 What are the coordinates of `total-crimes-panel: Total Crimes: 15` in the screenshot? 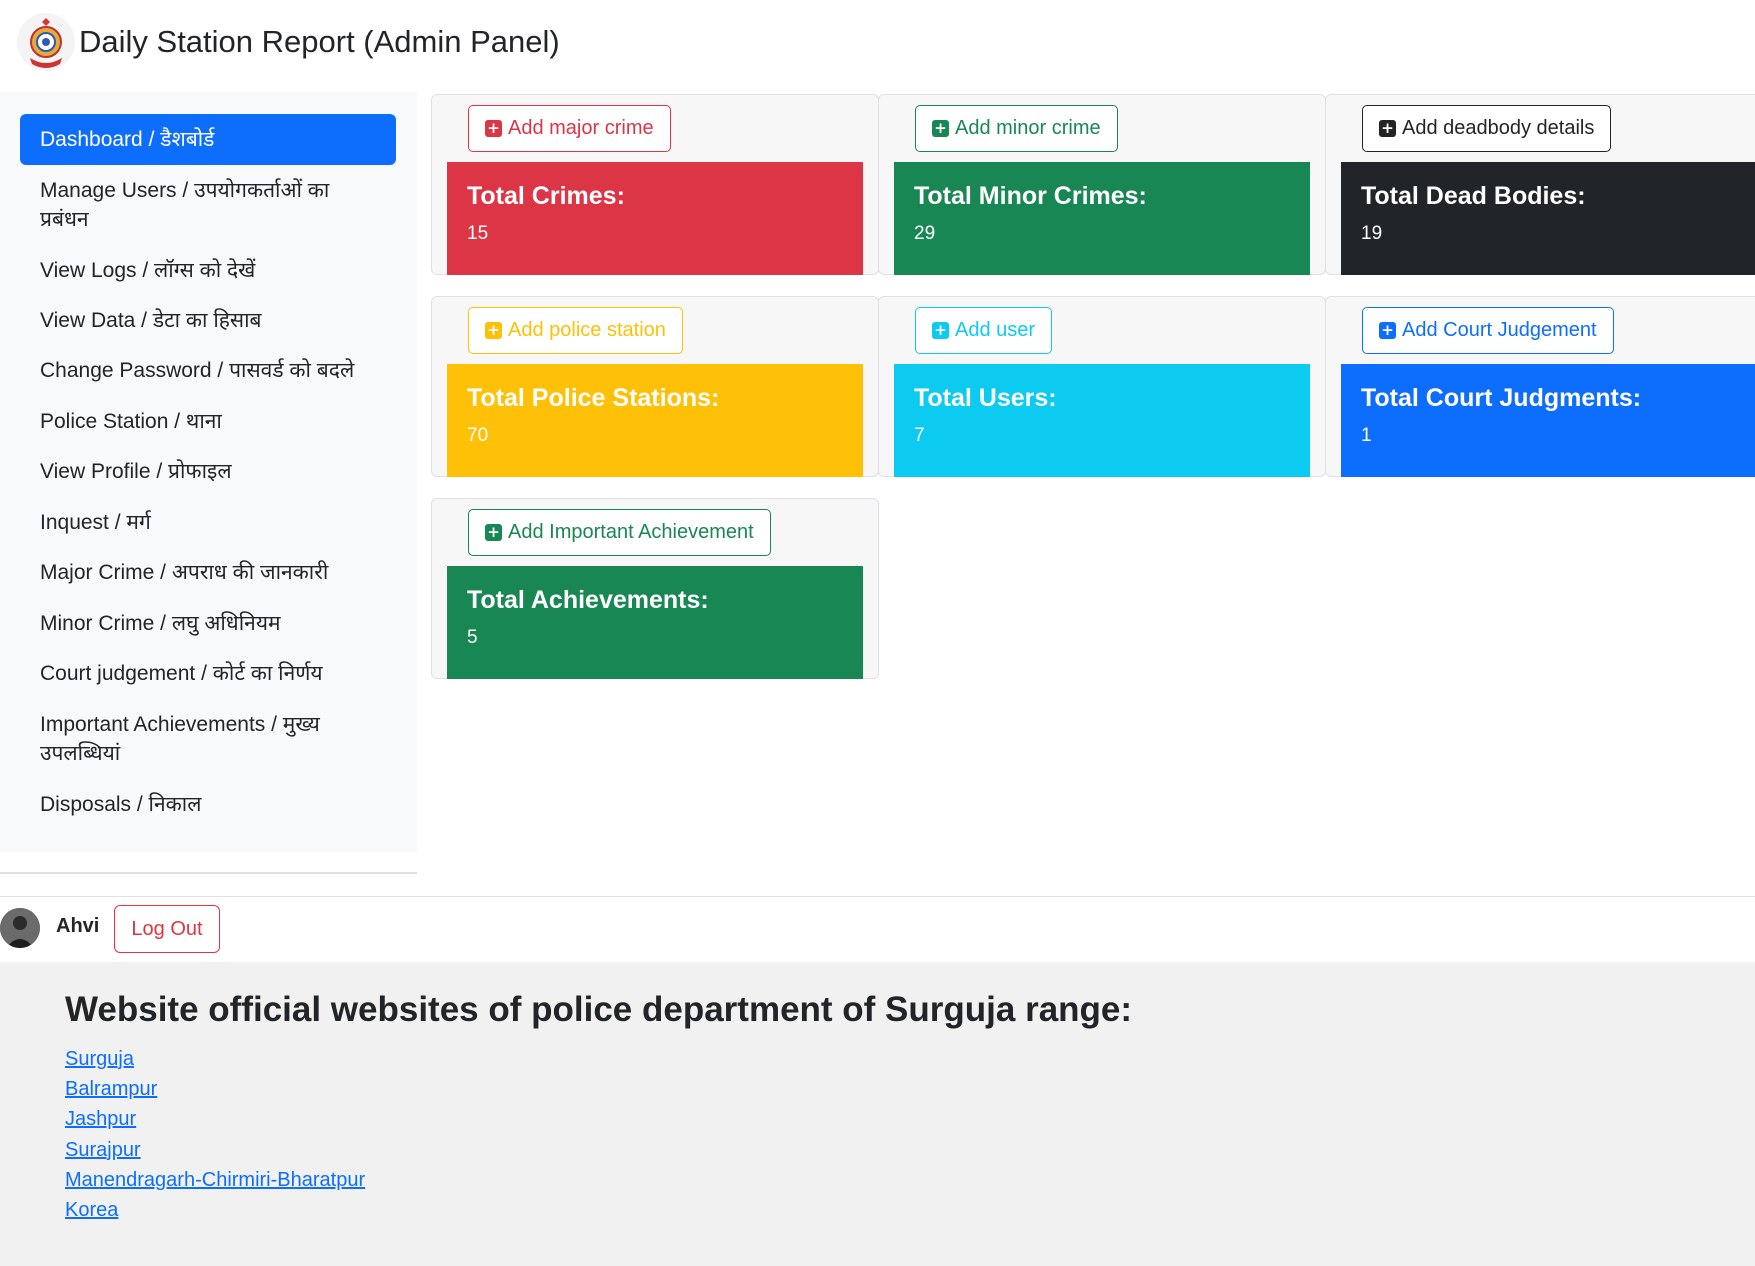 It's located at (655, 218).